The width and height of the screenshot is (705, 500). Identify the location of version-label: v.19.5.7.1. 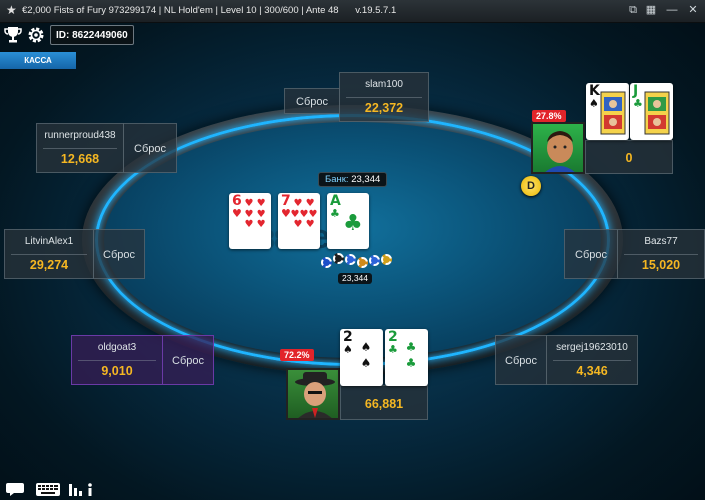
(376, 10).